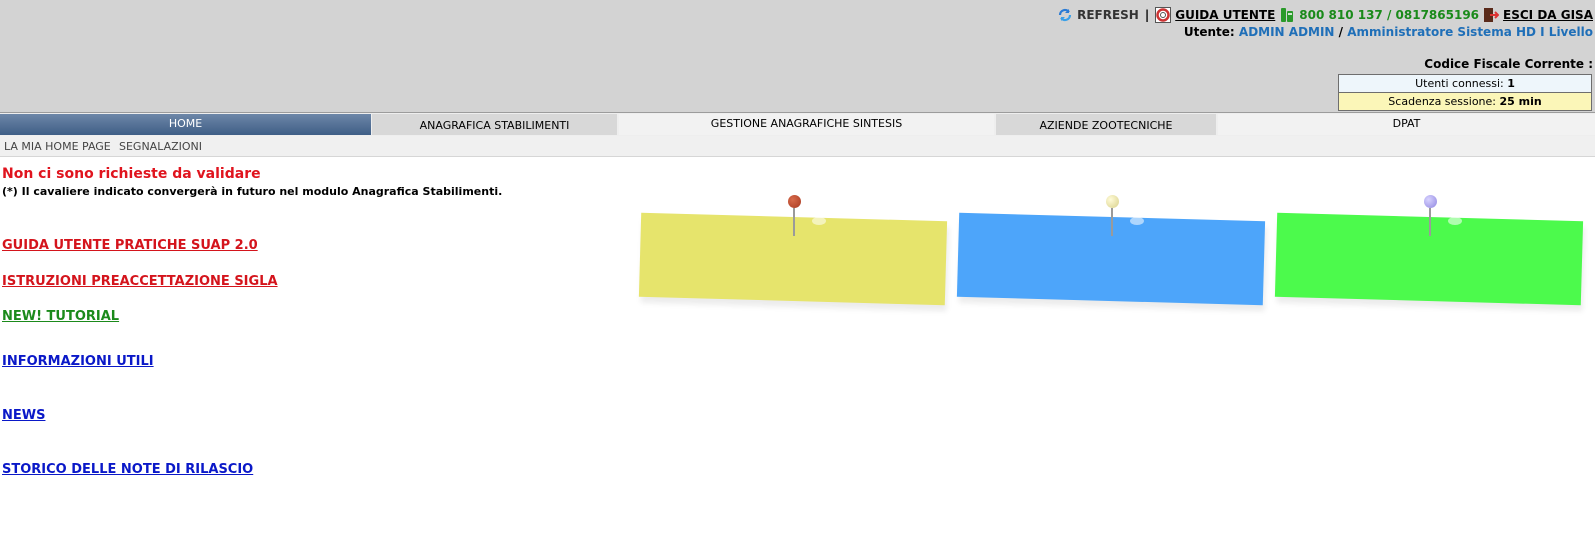 The height and width of the screenshot is (537, 1595). Describe the element at coordinates (1459, 83) in the screenshot. I see `utenti-label: Utenti connessi:` at that location.